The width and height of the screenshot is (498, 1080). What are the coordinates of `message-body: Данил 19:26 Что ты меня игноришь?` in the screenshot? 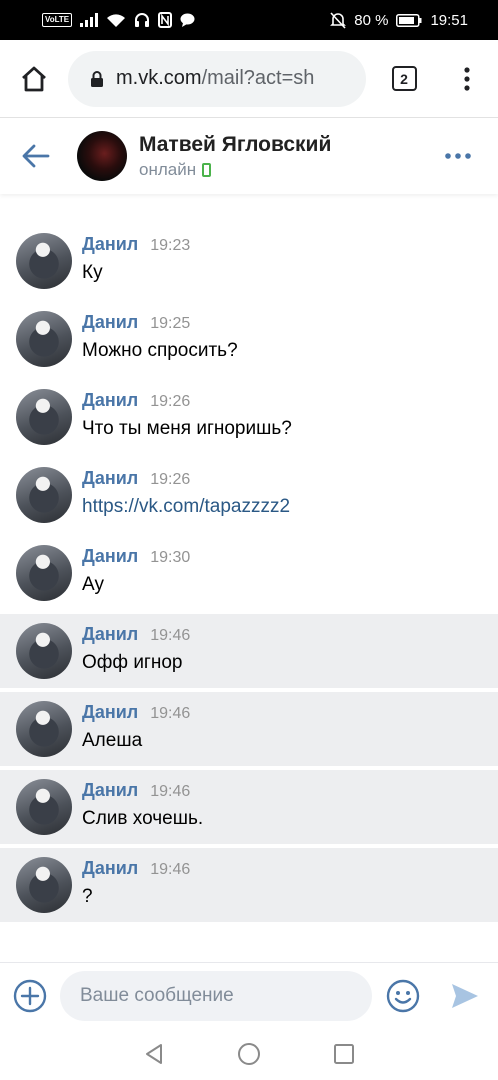 It's located at (187, 415).